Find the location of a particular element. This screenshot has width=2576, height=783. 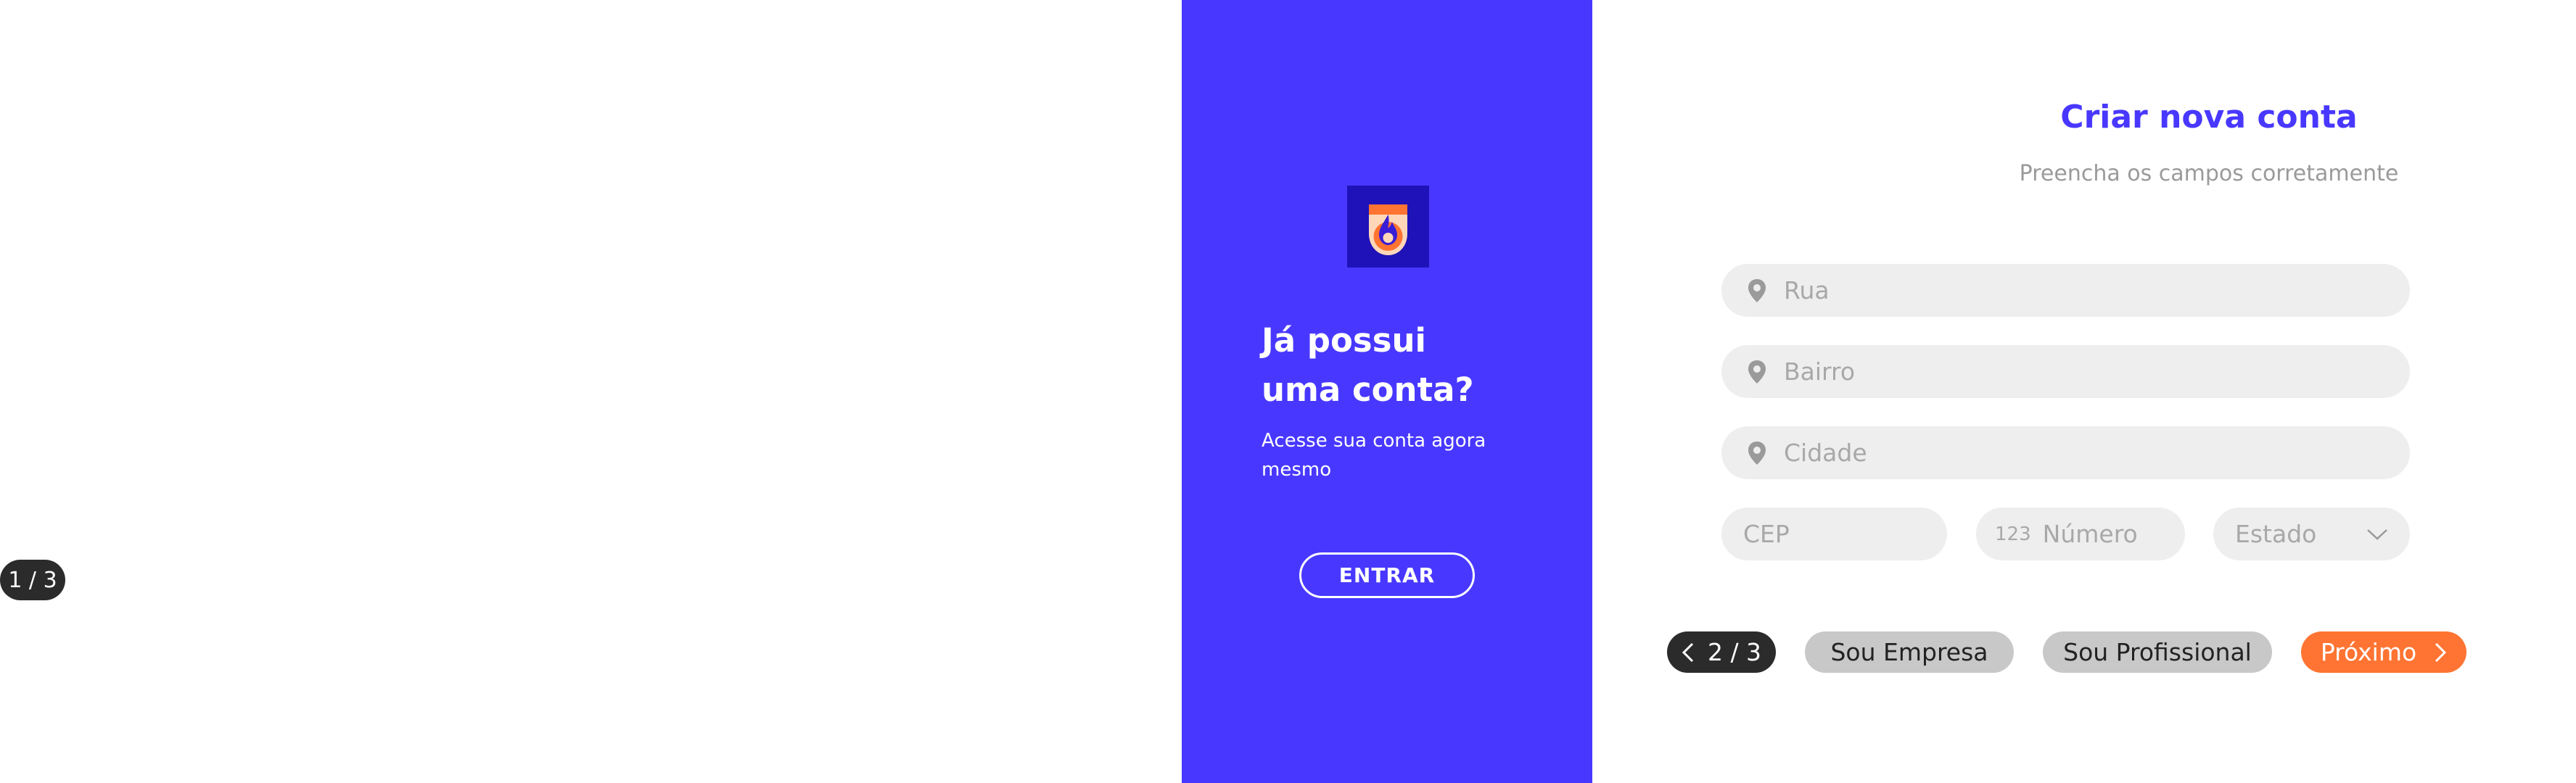

previous-page-button: 2 / 3 is located at coordinates (1721, 652).